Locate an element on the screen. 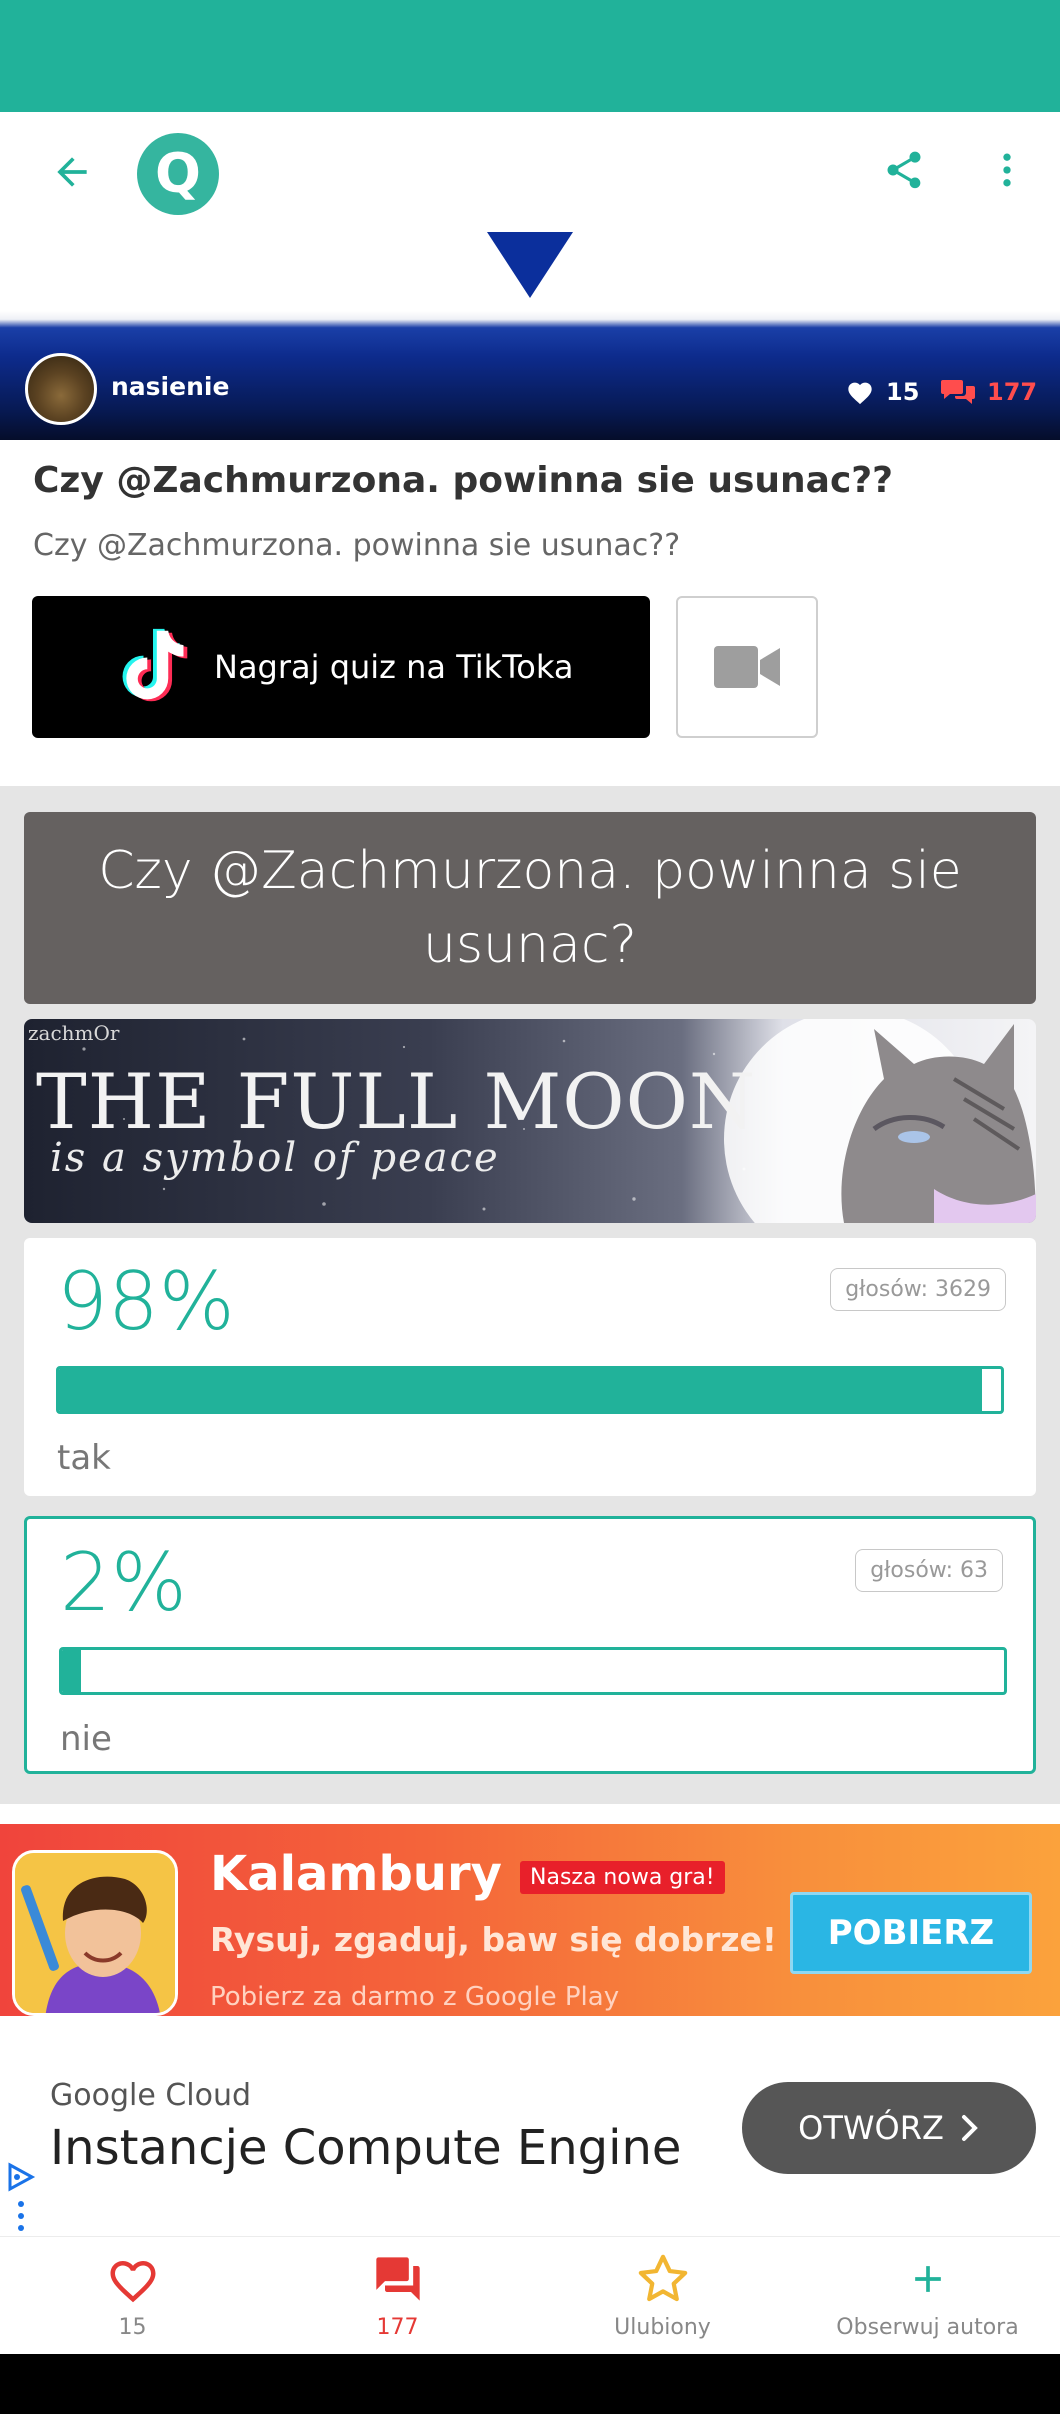 The height and width of the screenshot is (2414, 1060). option-votes-badge: głosów: 63 is located at coordinates (929, 1570).